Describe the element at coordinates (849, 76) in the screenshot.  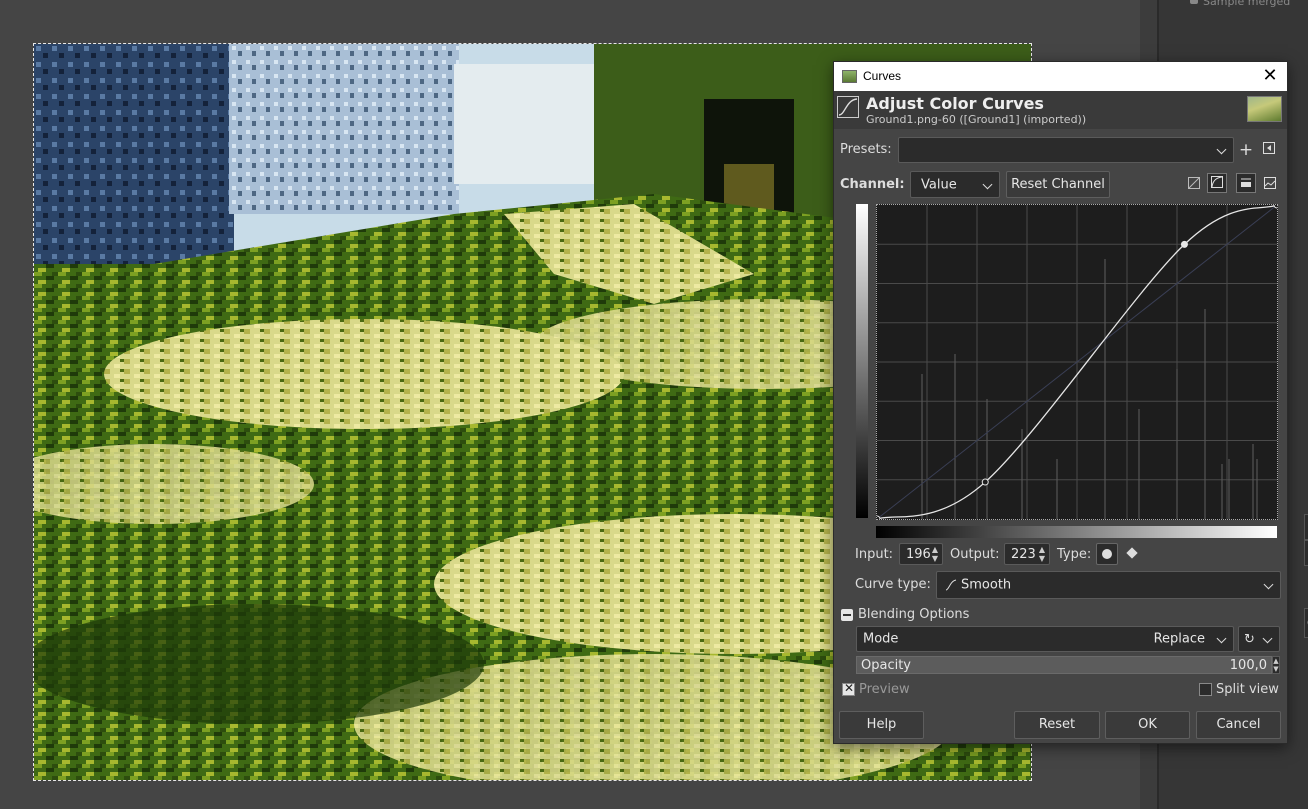
I see `curves-app-icon` at that location.